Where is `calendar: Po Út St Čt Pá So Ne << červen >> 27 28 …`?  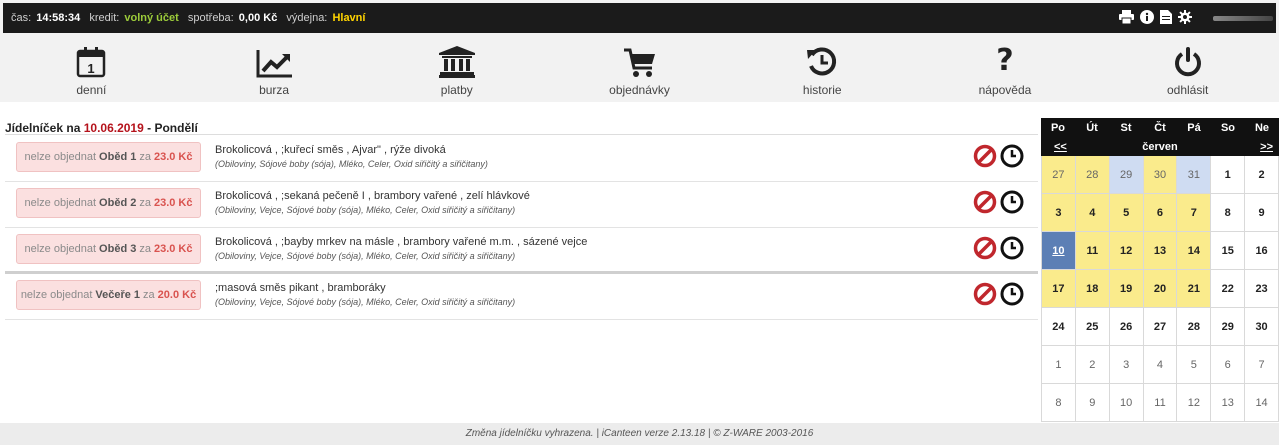 calendar: Po Út St Čt Pá So Ne << červen >> 27 28 … is located at coordinates (1160, 270).